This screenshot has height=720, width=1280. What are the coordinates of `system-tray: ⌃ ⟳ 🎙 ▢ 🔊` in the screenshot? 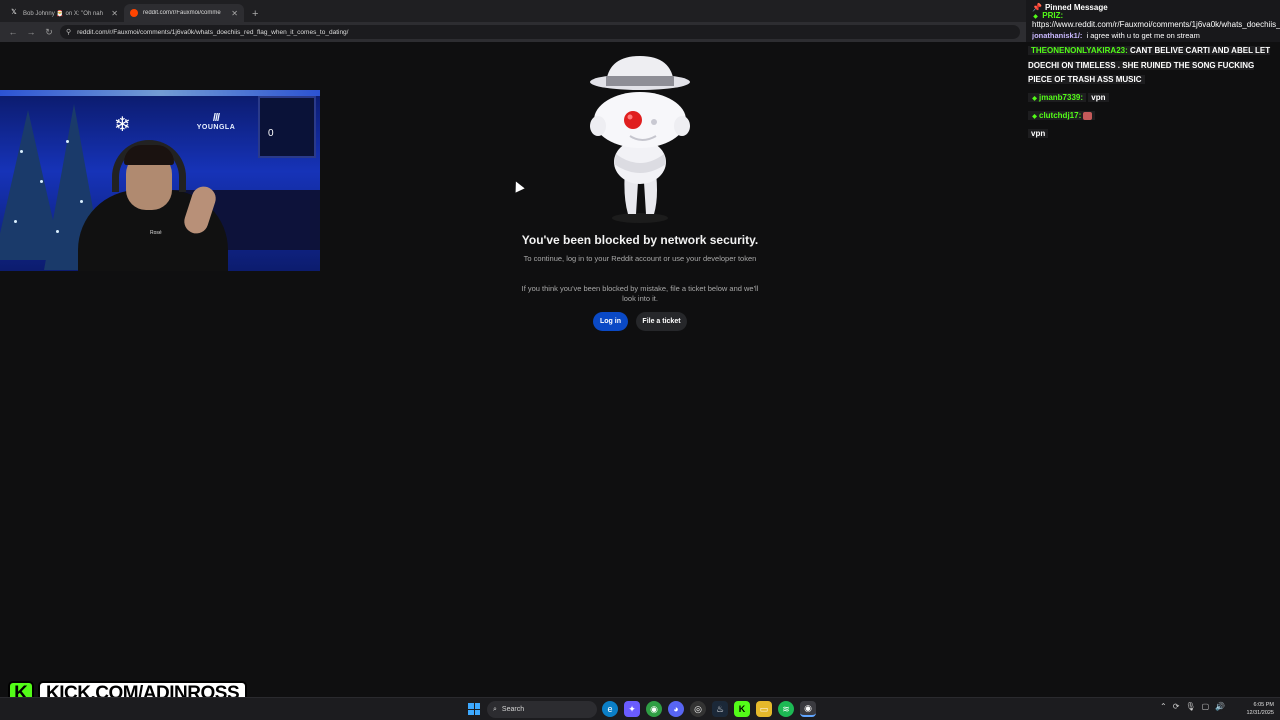 It's located at (1192, 706).